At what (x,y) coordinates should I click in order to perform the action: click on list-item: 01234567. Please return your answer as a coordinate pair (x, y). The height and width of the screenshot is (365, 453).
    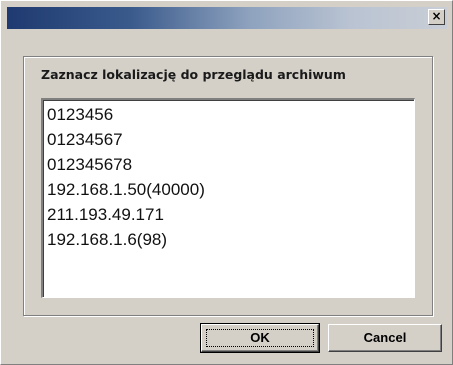
    Looking at the image, I should click on (230, 139).